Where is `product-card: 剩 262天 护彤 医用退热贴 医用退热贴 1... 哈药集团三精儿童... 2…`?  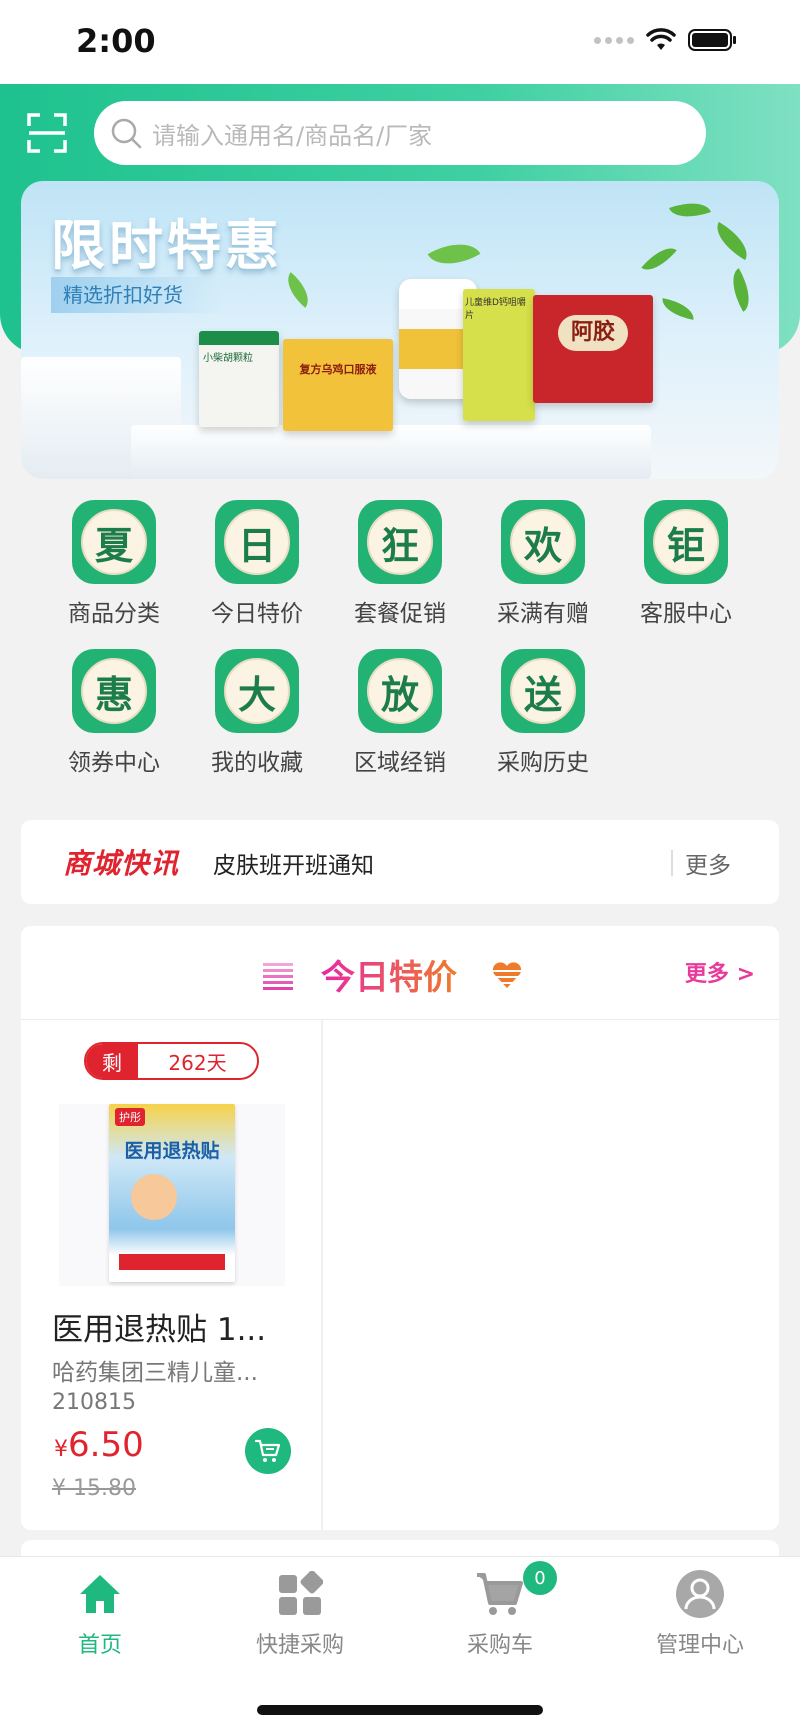
product-card: 剩 262天 护彤 医用退热贴 医用退热贴 1... 哈药集团三精儿童... 2… is located at coordinates (171, 1275).